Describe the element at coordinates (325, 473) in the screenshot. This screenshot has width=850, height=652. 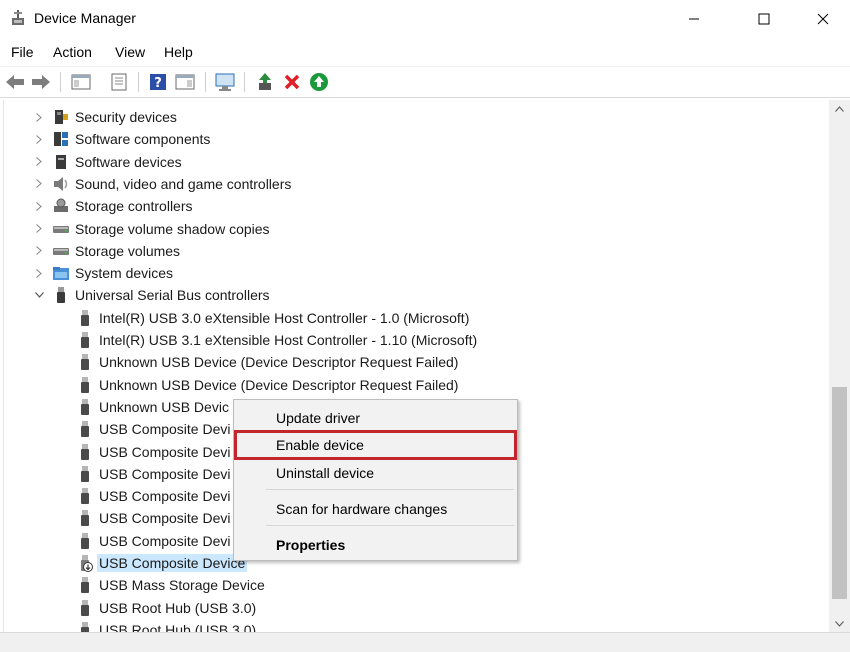
I see `menu-uninstall-device: Uninstall device` at that location.